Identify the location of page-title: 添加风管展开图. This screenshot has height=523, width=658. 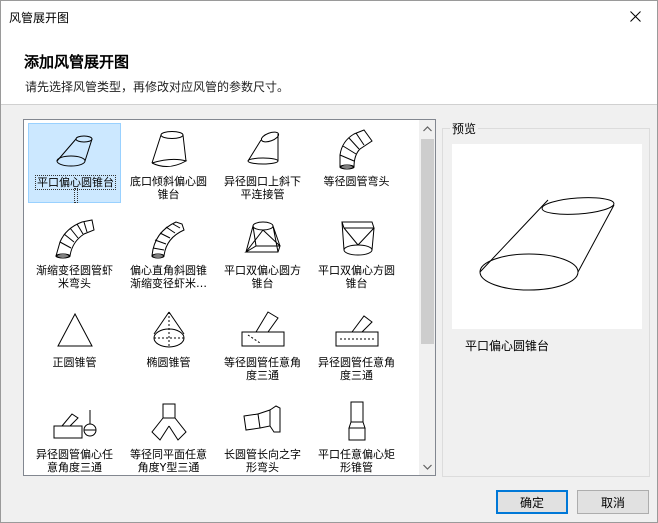
(77, 62).